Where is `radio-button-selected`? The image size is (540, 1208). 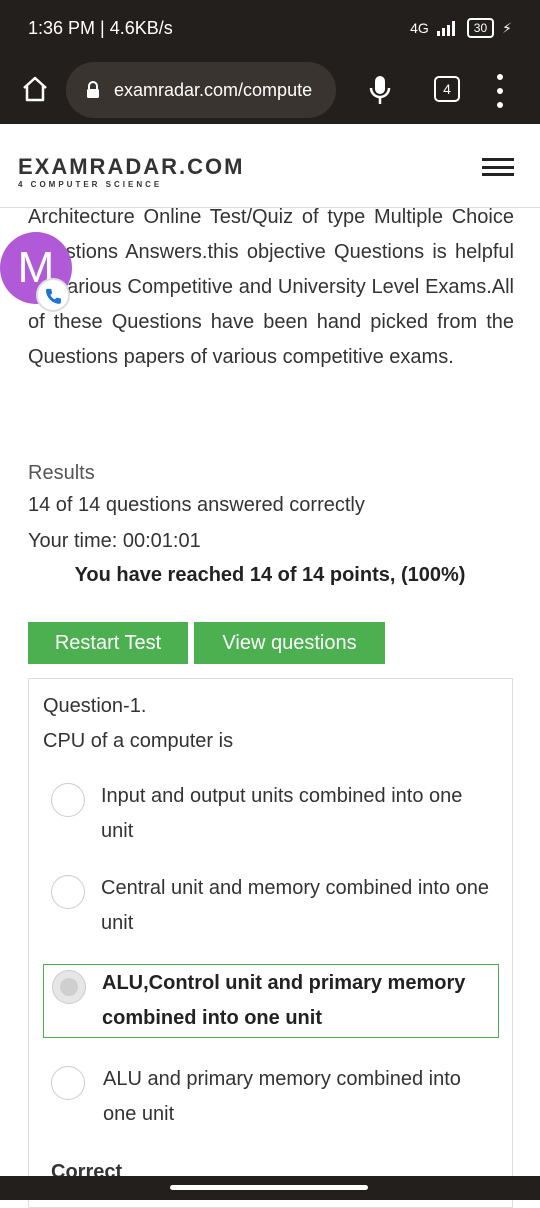 radio-button-selected is located at coordinates (69, 987).